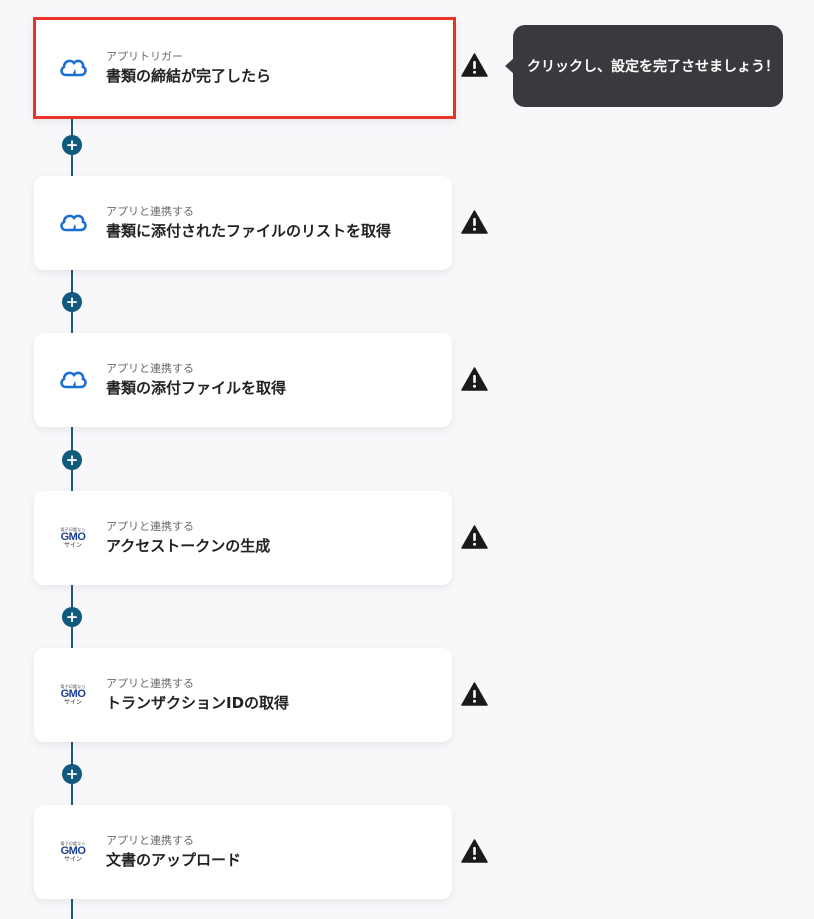  What do you see at coordinates (188, 546) in the screenshot?
I see `step-title: アクセストークンの生成` at bounding box center [188, 546].